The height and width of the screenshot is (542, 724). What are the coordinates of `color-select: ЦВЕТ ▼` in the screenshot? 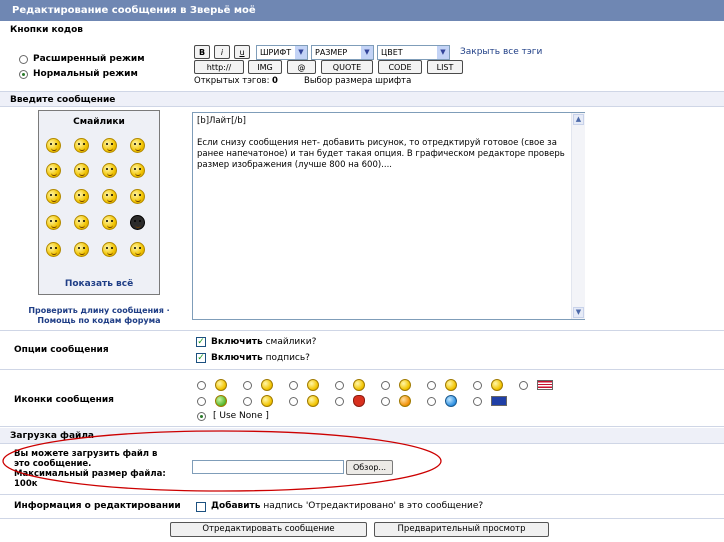 It's located at (413, 52).